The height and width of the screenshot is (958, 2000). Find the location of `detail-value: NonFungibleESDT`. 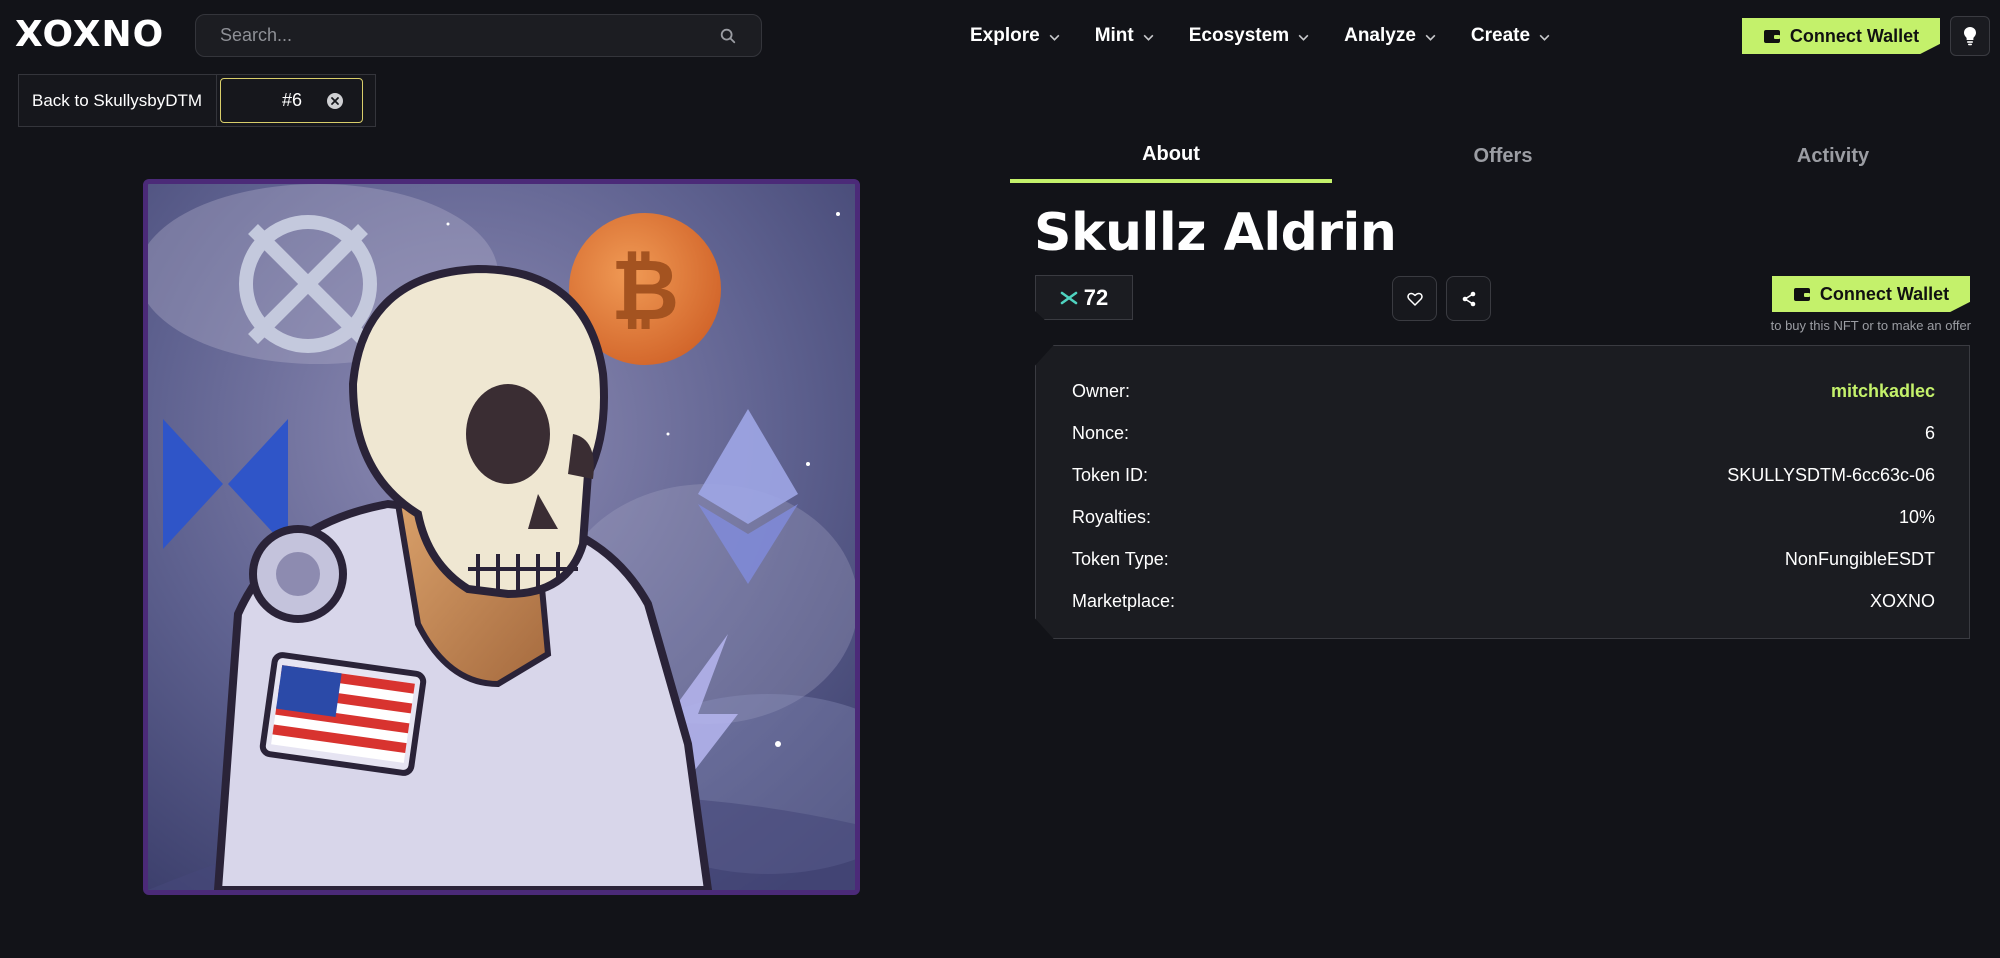

detail-value: NonFungibleESDT is located at coordinates (1859, 558).